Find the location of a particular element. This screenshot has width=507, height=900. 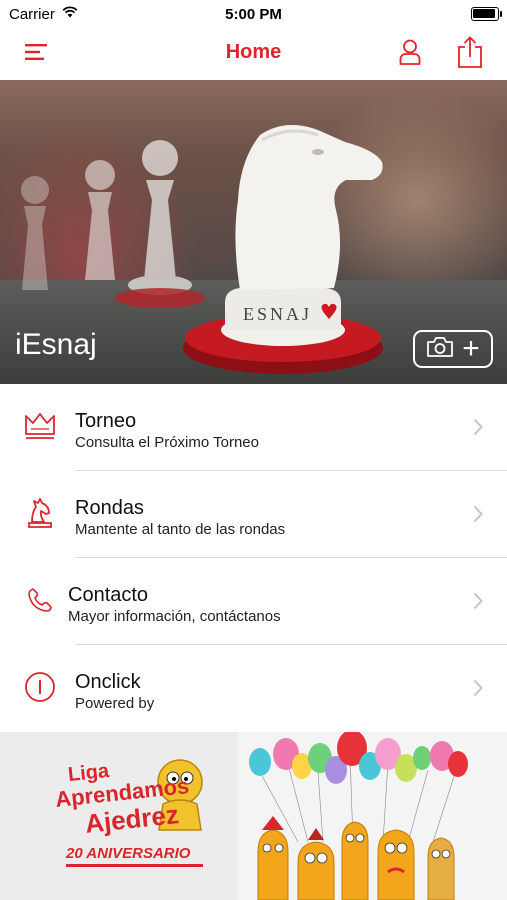

menu-item-subtitle: Mantente al tanto de las rondas is located at coordinates (180, 529).